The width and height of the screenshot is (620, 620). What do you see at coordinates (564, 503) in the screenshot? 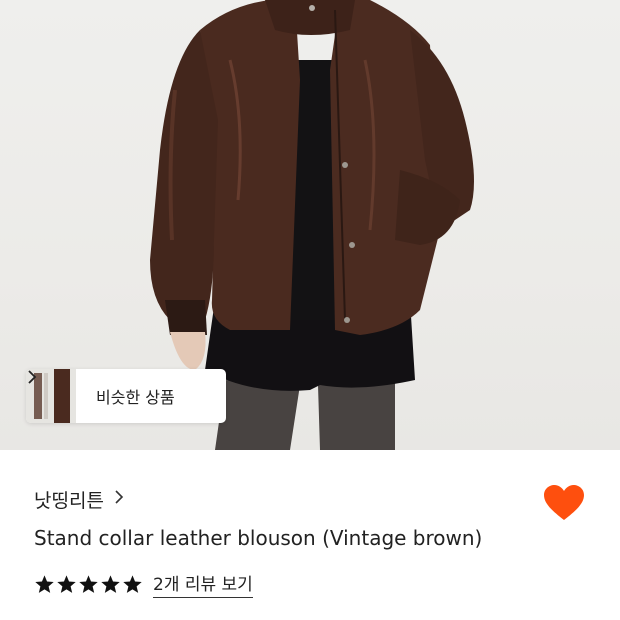
I see `wishlist-heart-icon` at bounding box center [564, 503].